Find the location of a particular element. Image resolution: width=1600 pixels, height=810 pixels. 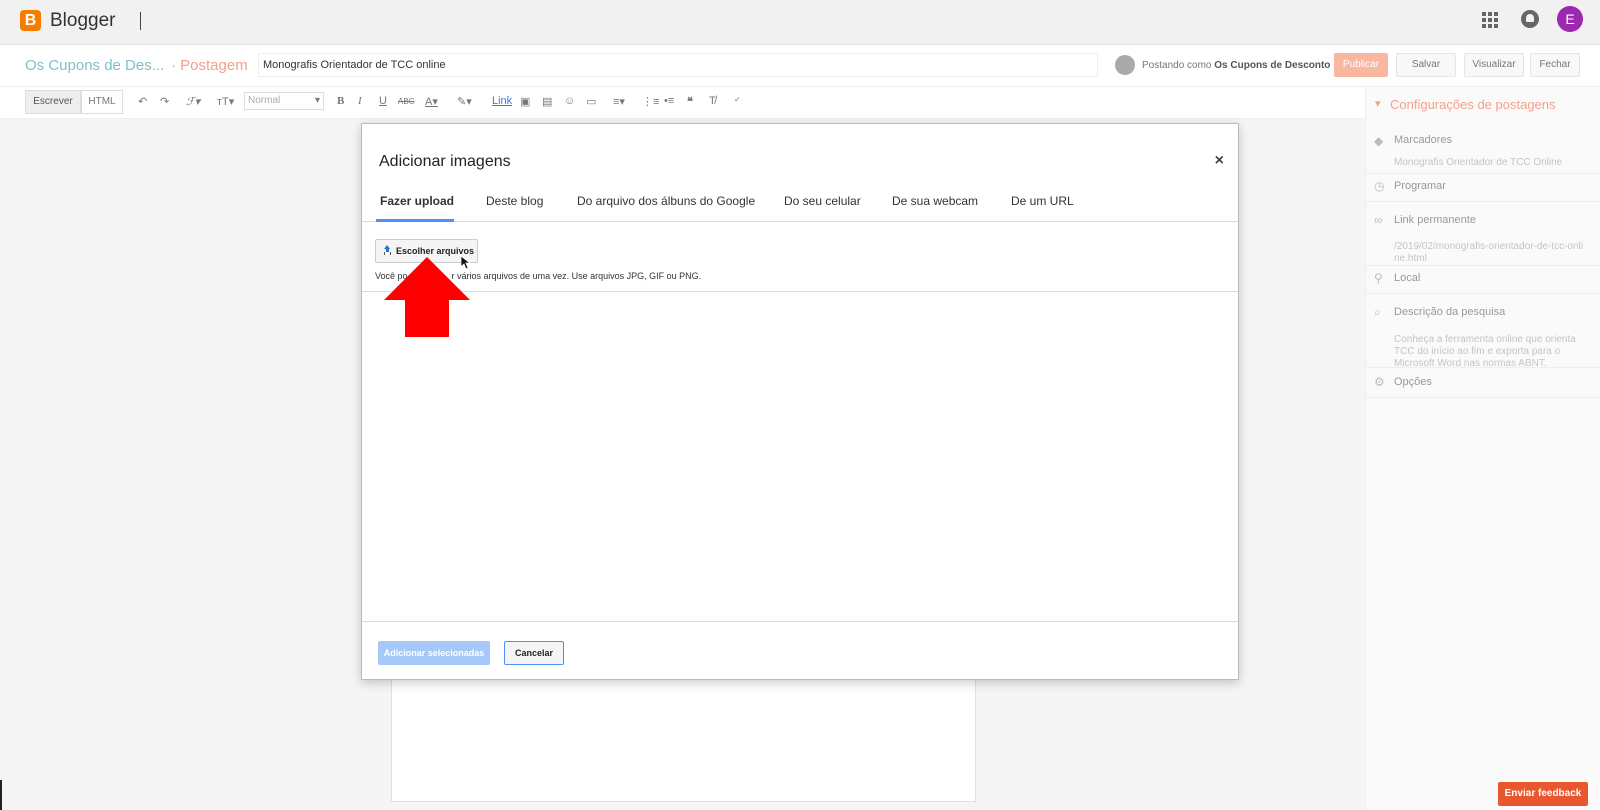

clock-icon: ◷ is located at coordinates (1379, 186).